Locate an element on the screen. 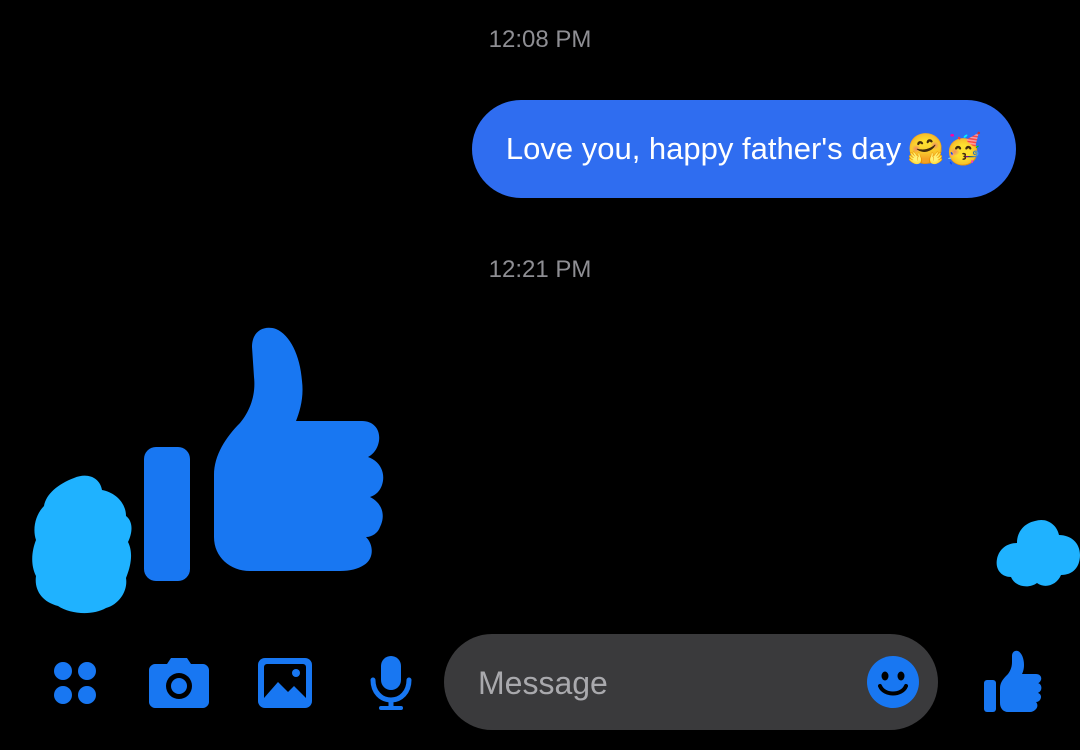 This screenshot has height=750, width=1080. redacted-seen-avatar is located at coordinates (1038, 553).